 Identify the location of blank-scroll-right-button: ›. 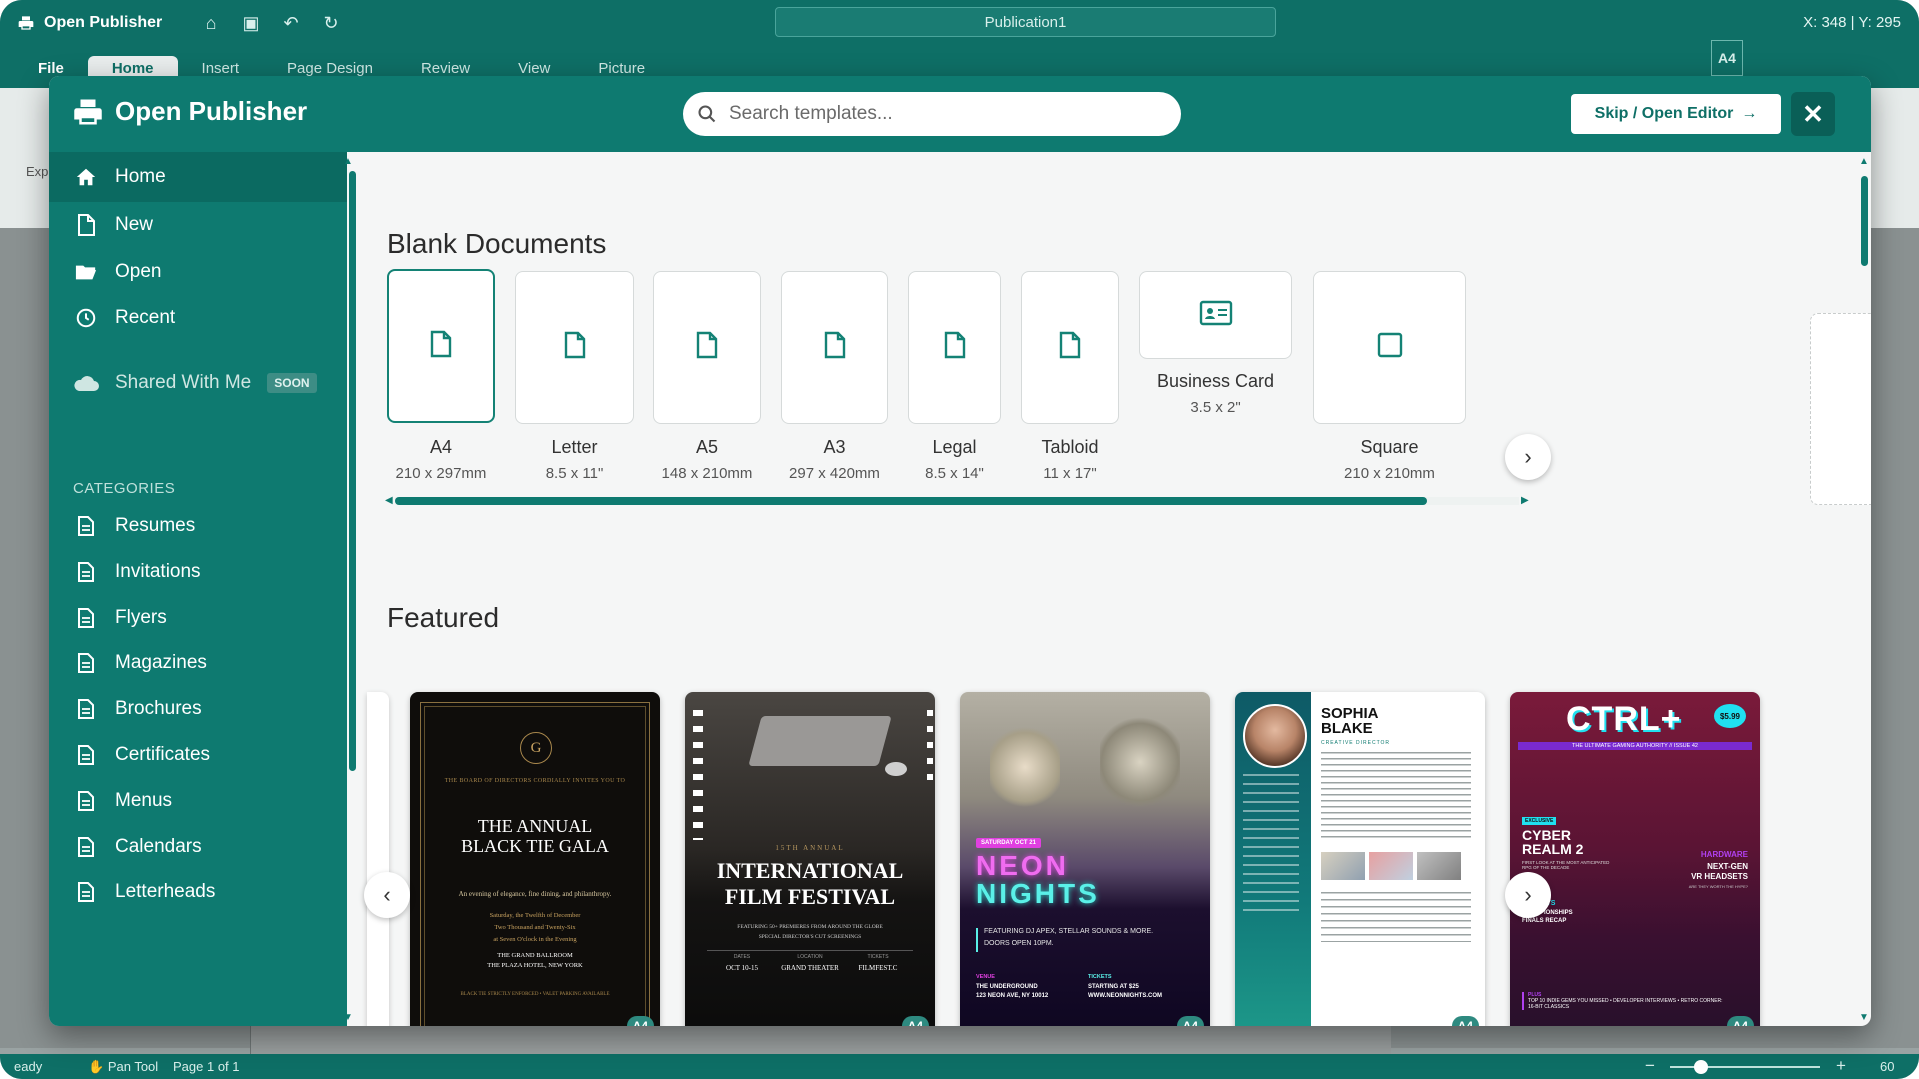
(1528, 457).